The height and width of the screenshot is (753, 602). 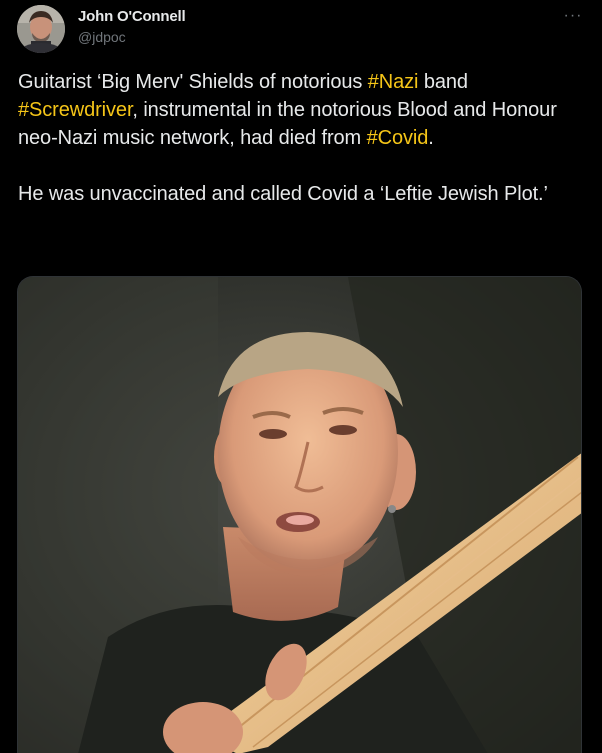 I want to click on hashtag-nazi: #Nazi, so click(x=393, y=82).